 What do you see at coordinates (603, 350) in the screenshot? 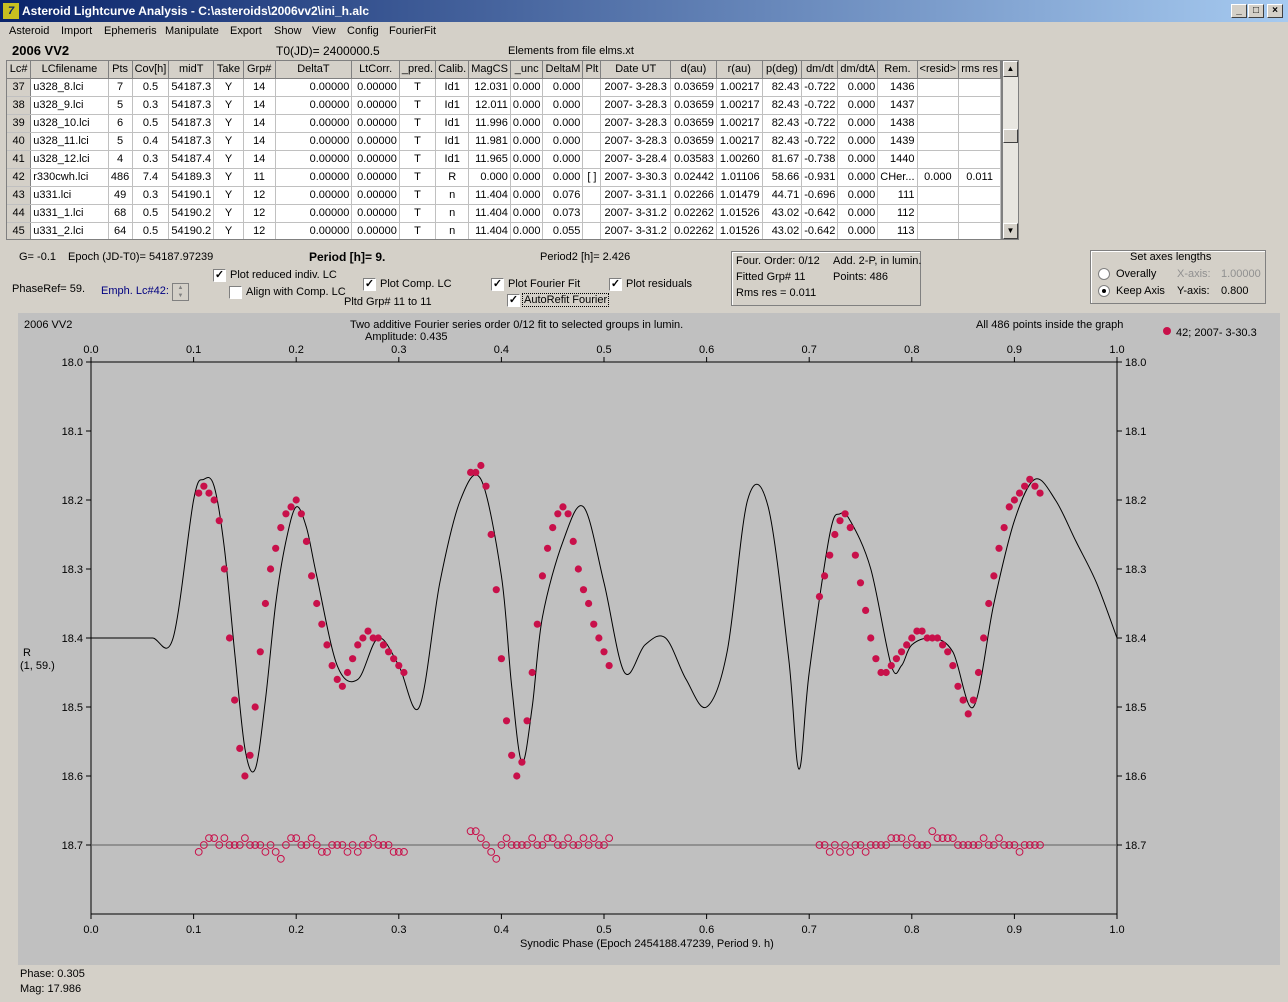
I see `x-tick-label-top: 0.5` at bounding box center [603, 350].